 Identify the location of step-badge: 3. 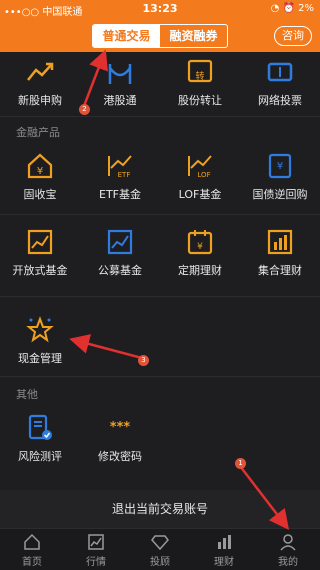
(143, 360).